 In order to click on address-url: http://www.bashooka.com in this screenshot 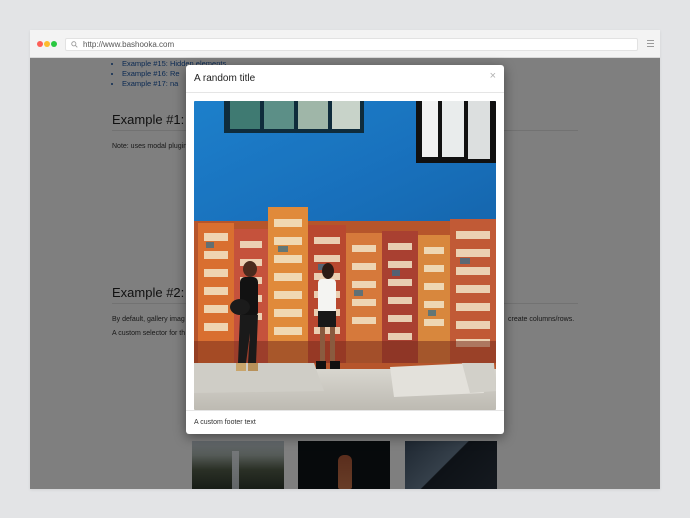, I will do `click(129, 44)`.